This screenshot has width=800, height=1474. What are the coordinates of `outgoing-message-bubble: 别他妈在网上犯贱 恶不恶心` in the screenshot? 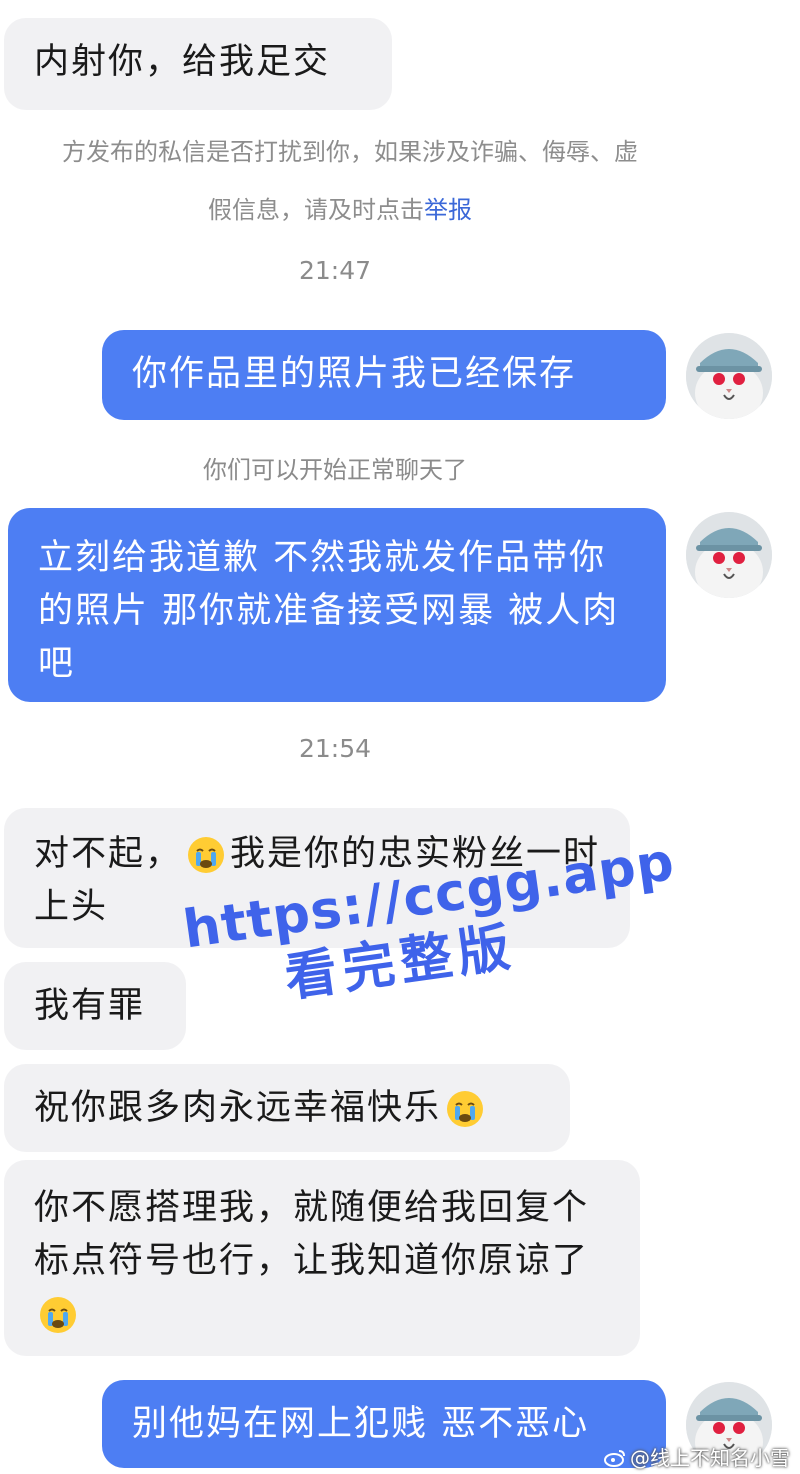 It's located at (384, 1424).